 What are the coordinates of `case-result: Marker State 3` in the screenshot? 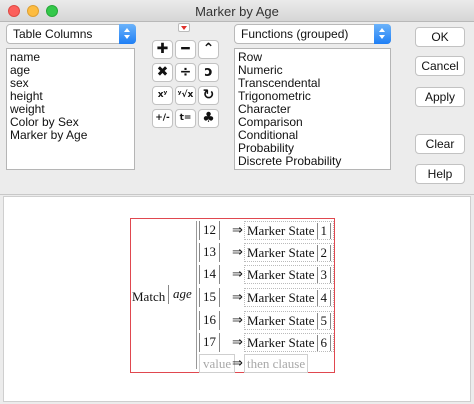 It's located at (289, 274).